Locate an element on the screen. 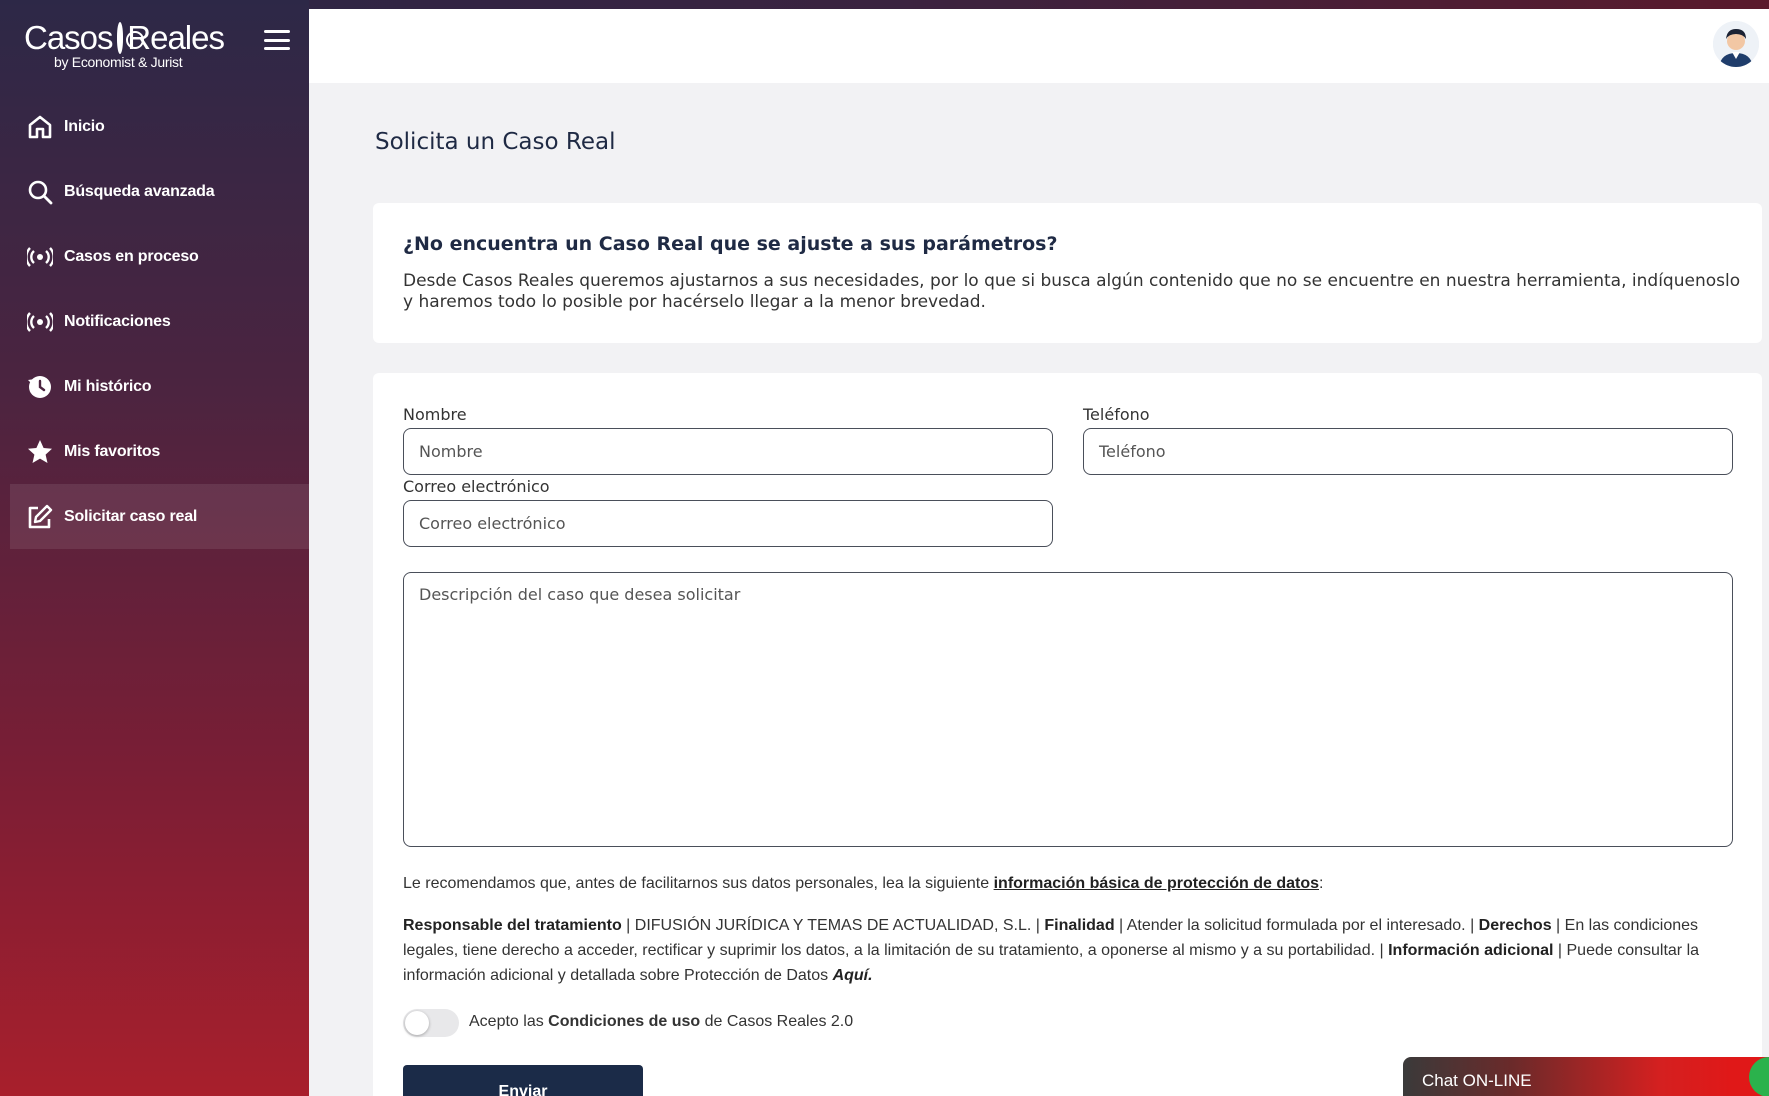 The width and height of the screenshot is (1769, 1096). chat-status-icon is located at coordinates (1759, 1076).